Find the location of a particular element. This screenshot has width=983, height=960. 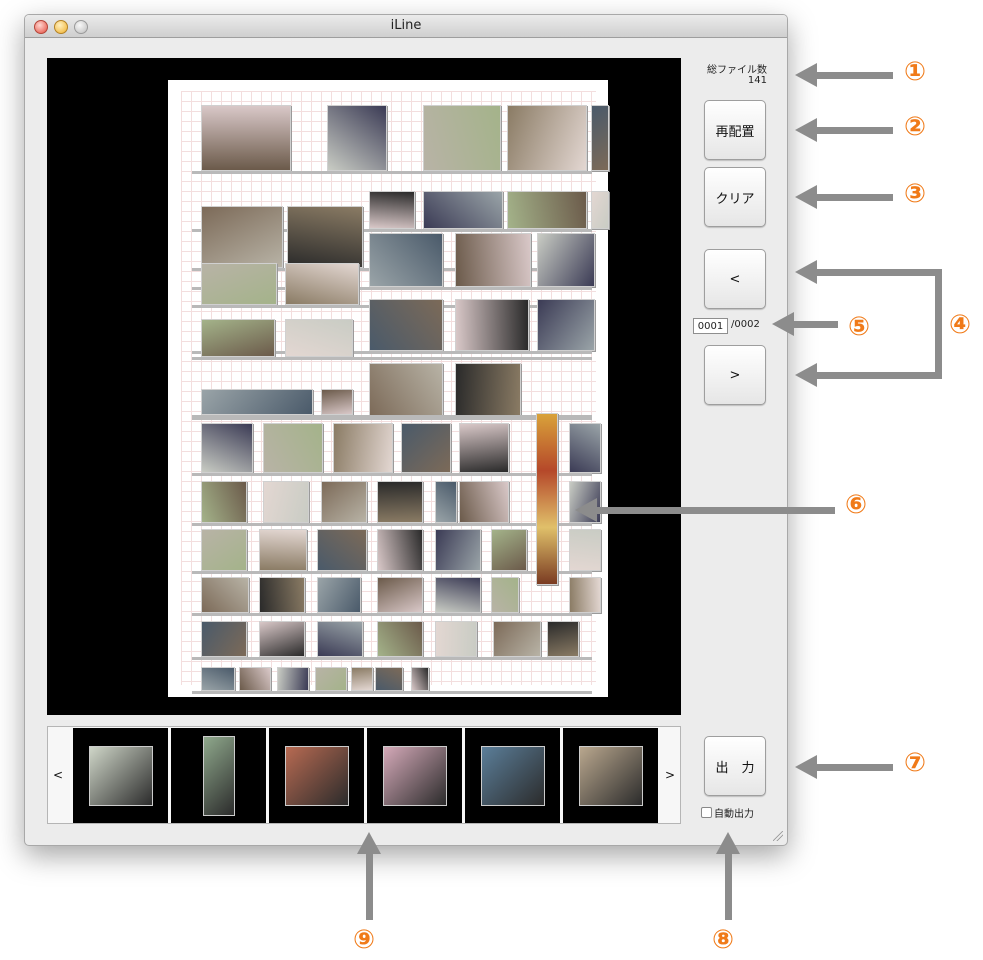

callout-3-arrow-head is located at coordinates (806, 197).